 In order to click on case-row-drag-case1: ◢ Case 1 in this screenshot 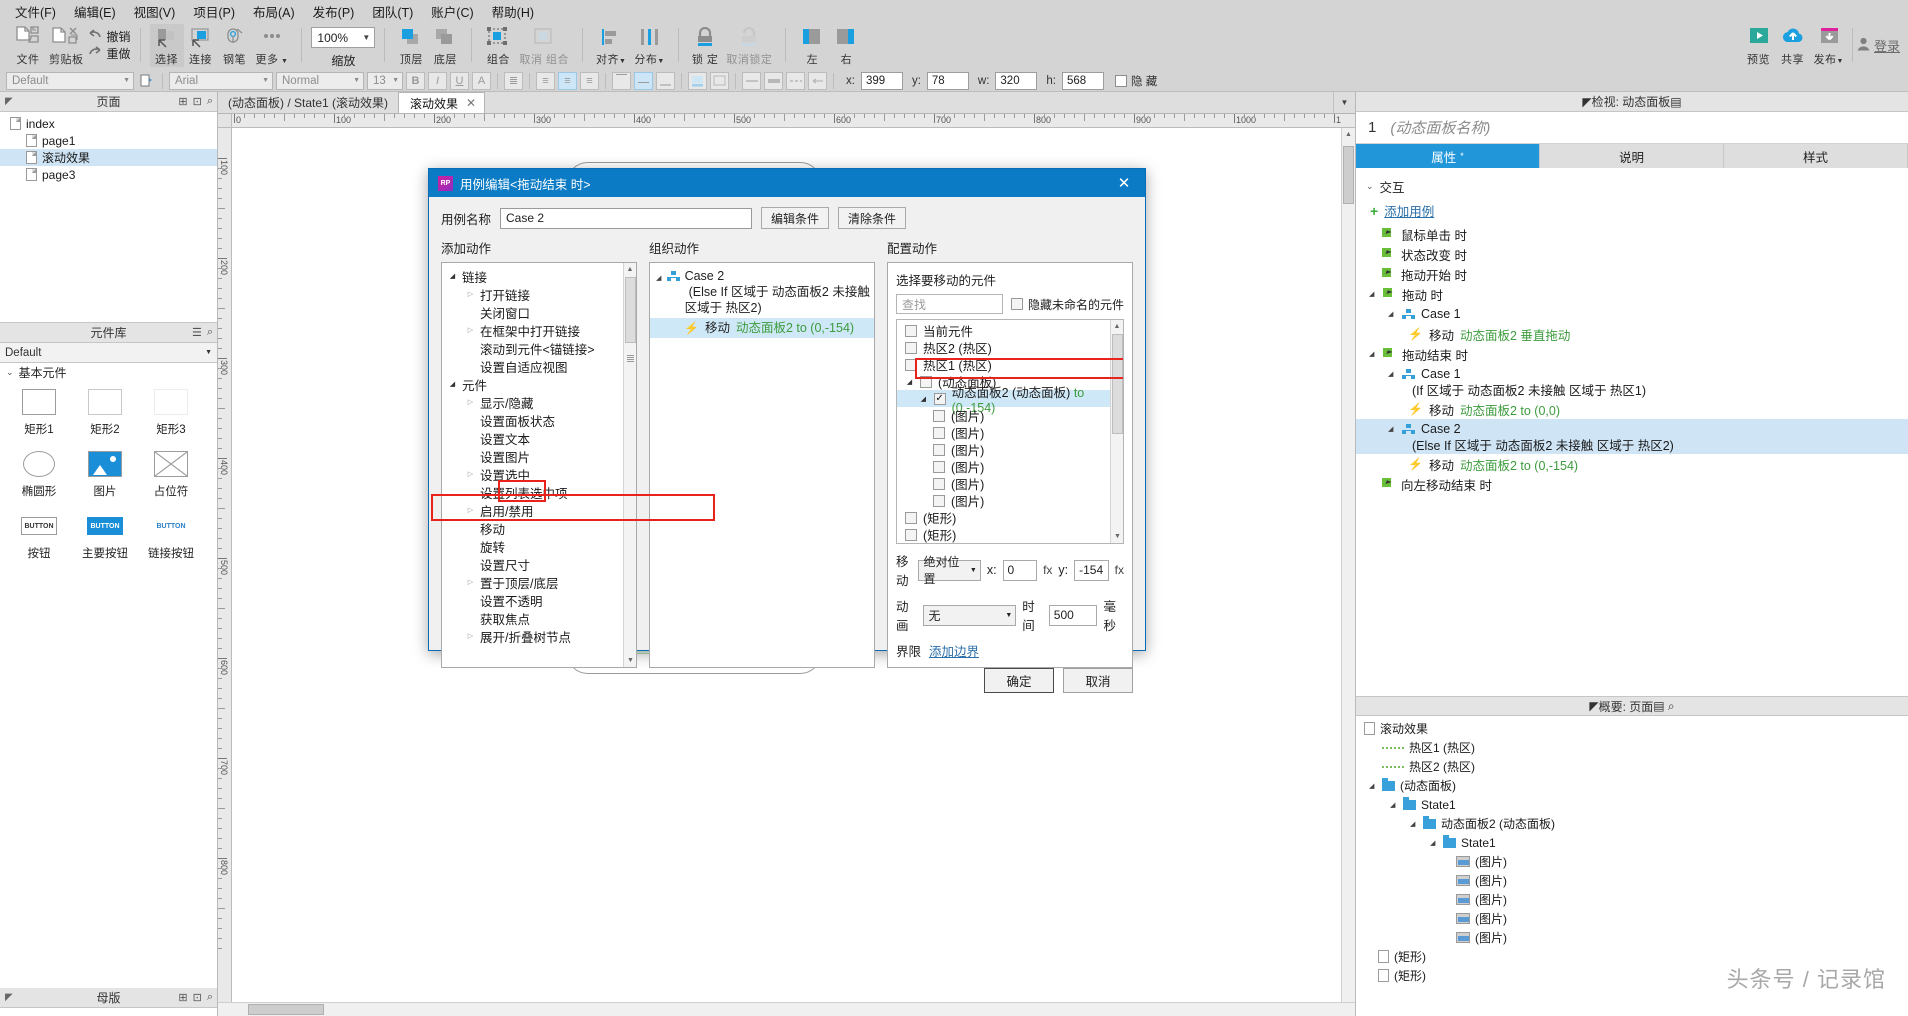, I will do `click(1632, 314)`.